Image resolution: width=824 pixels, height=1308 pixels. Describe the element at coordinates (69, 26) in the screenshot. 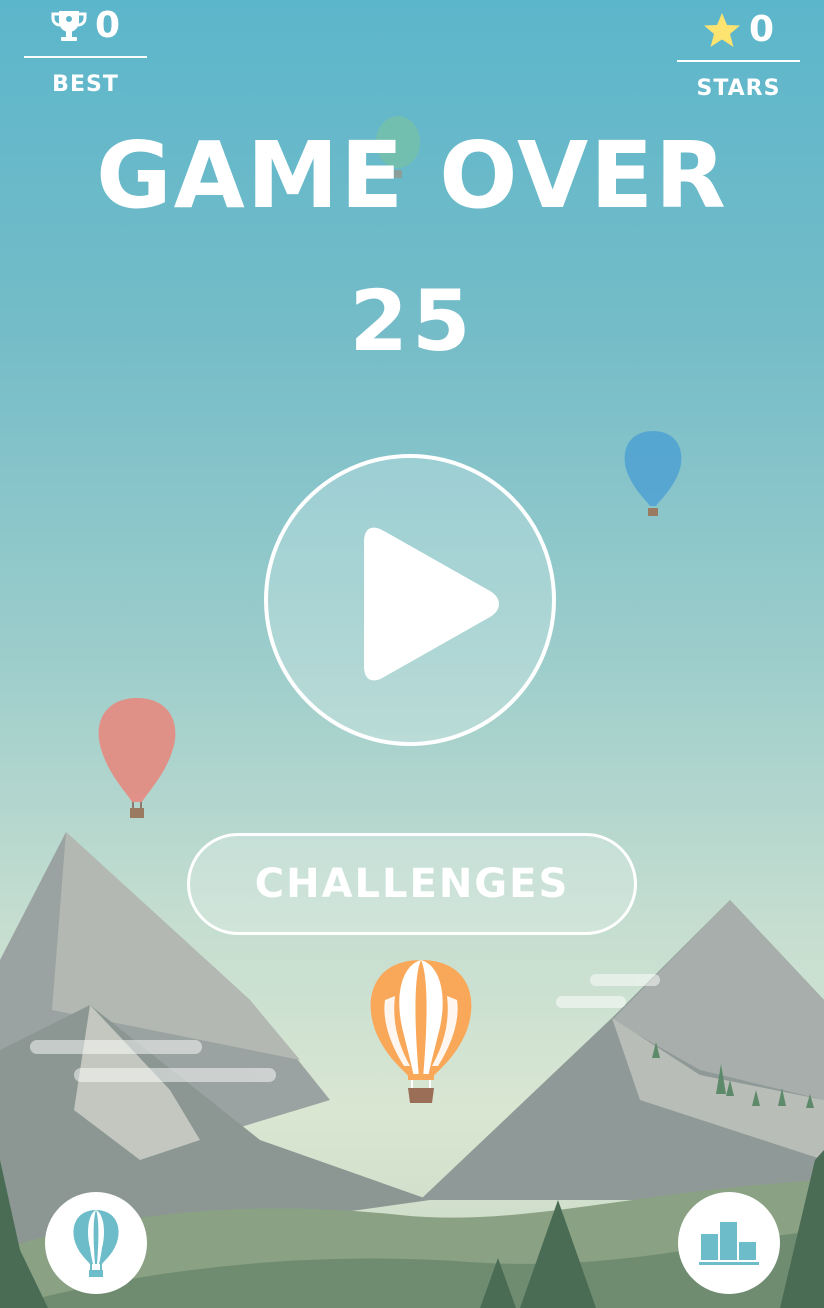

I see `trophy-icon` at that location.